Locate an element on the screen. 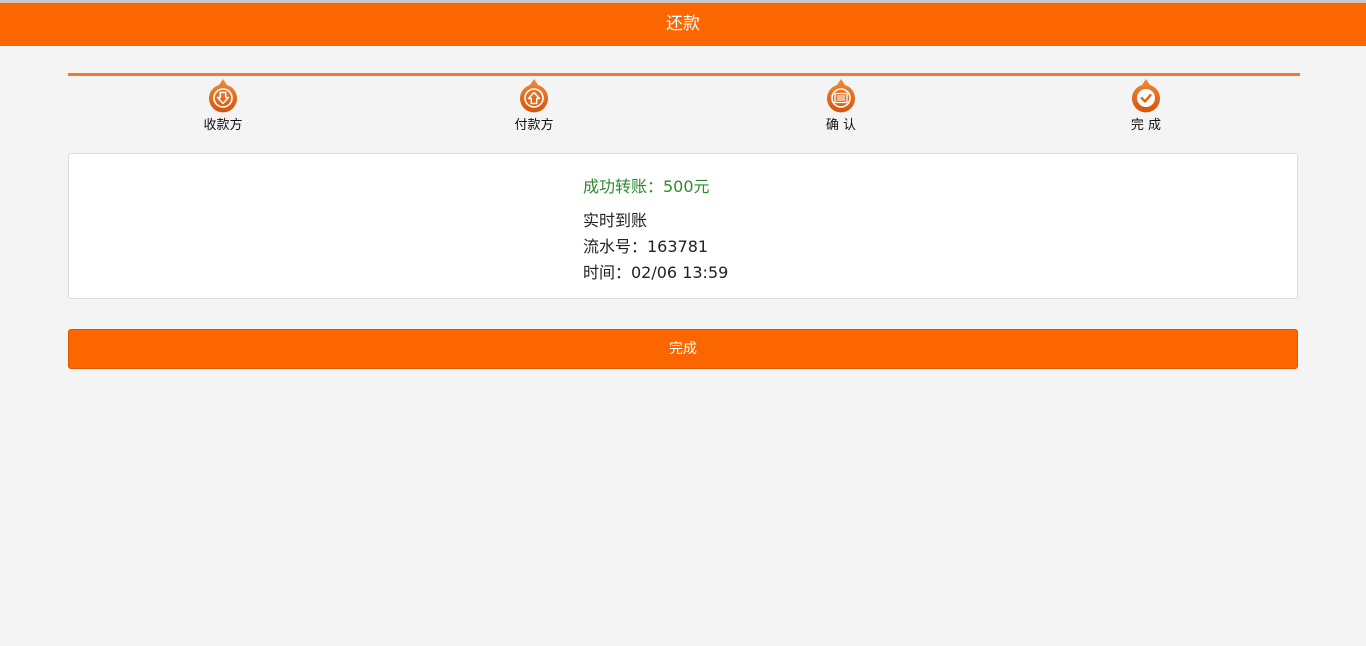 This screenshot has width=1366, height=646. page-title: 还款 is located at coordinates (683, 24).